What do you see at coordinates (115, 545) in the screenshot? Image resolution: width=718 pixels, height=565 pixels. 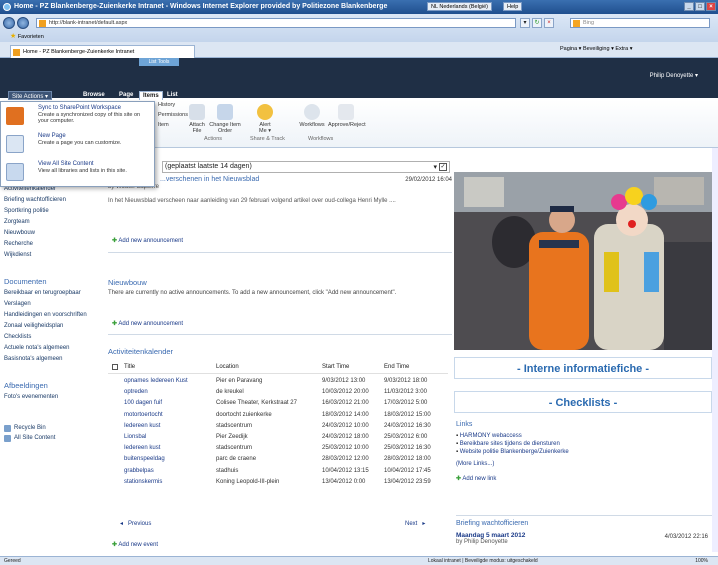 I see `add-icon: ✚` at bounding box center [115, 545].